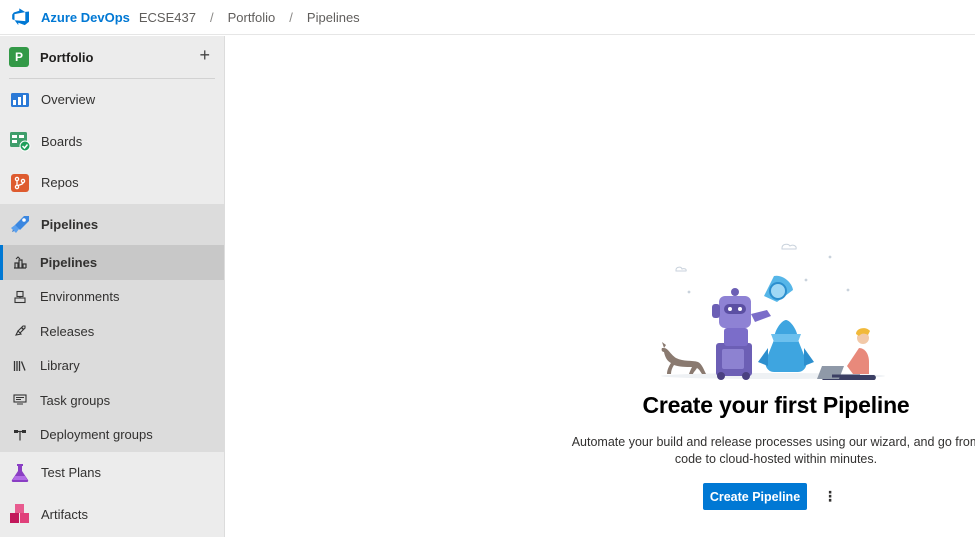 This screenshot has height=537, width=975. Describe the element at coordinates (66, 57) in the screenshot. I see `project-name: Portfolio` at that location.